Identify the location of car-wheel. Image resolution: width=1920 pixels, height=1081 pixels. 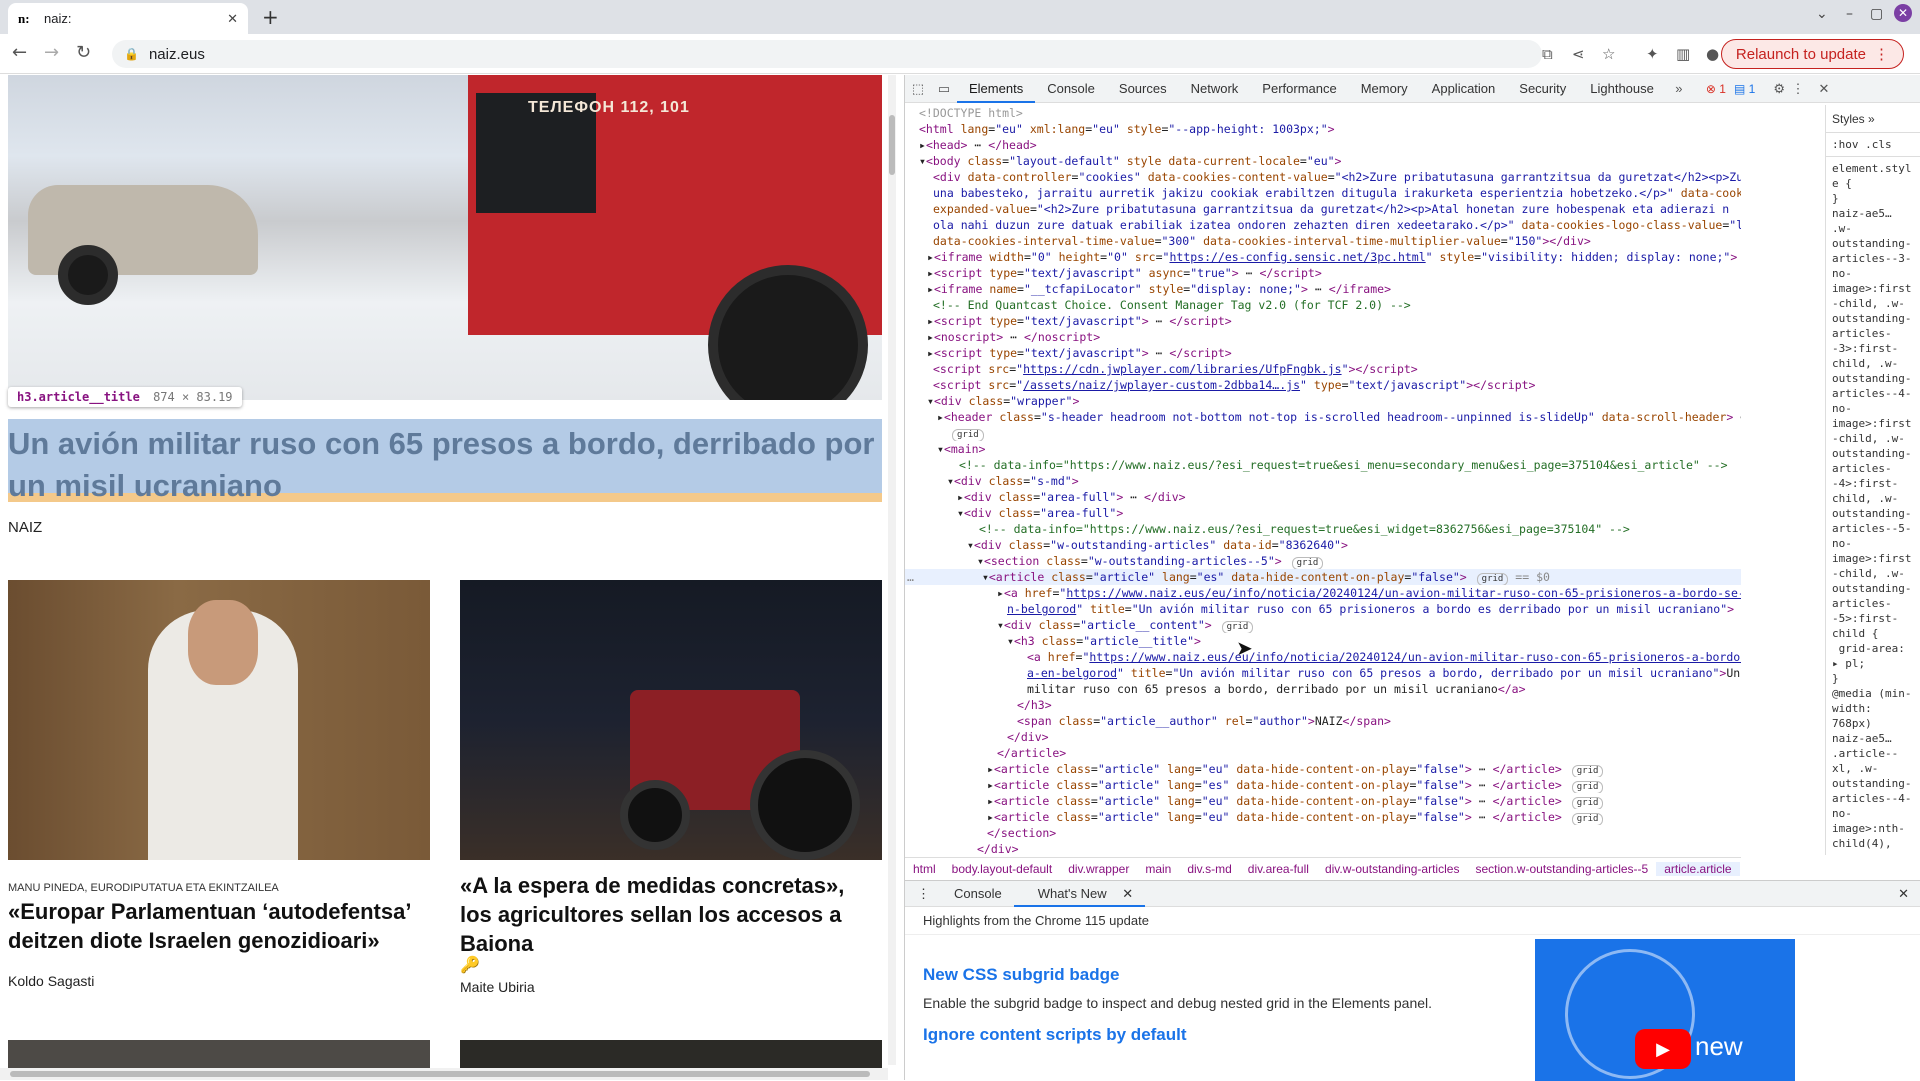
(88, 275).